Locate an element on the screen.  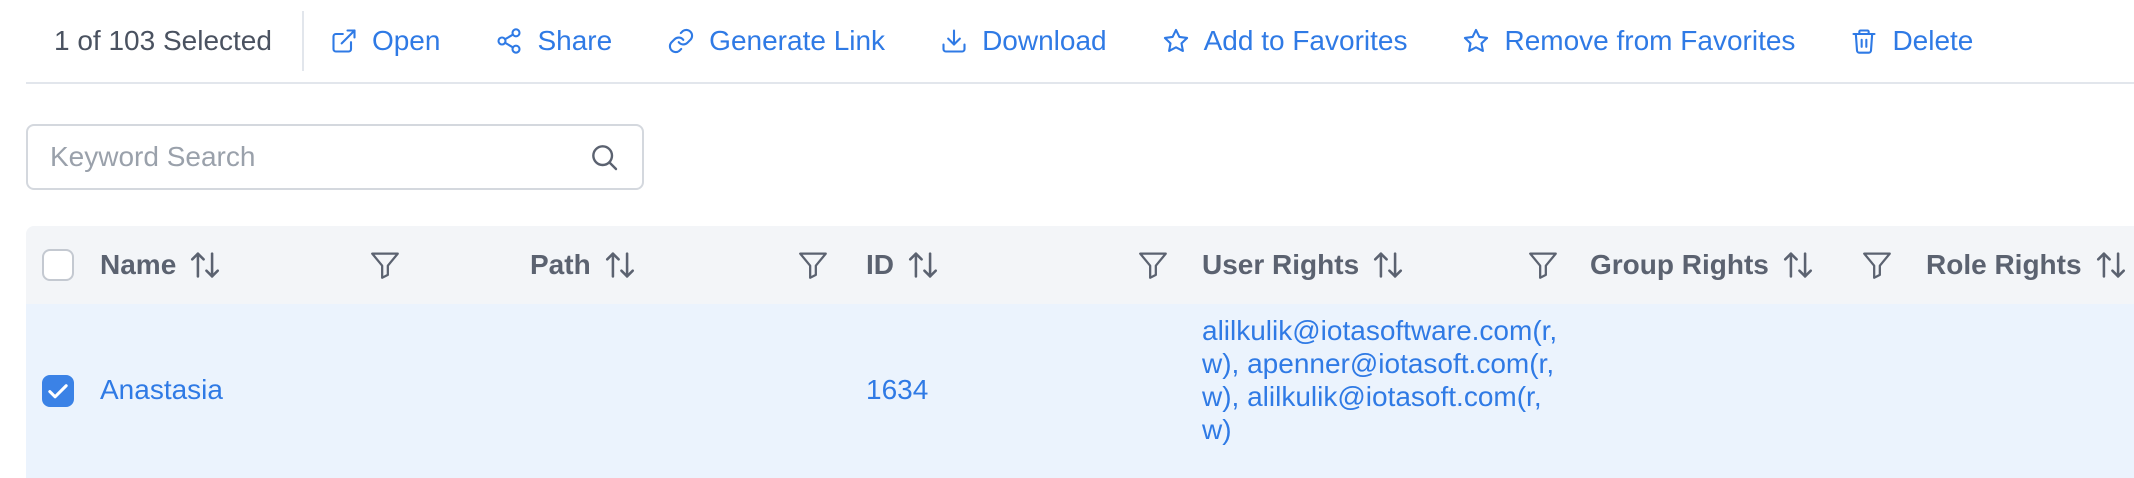
add-to-favorites-label: Add to Favorites is located at coordinates (1305, 40).